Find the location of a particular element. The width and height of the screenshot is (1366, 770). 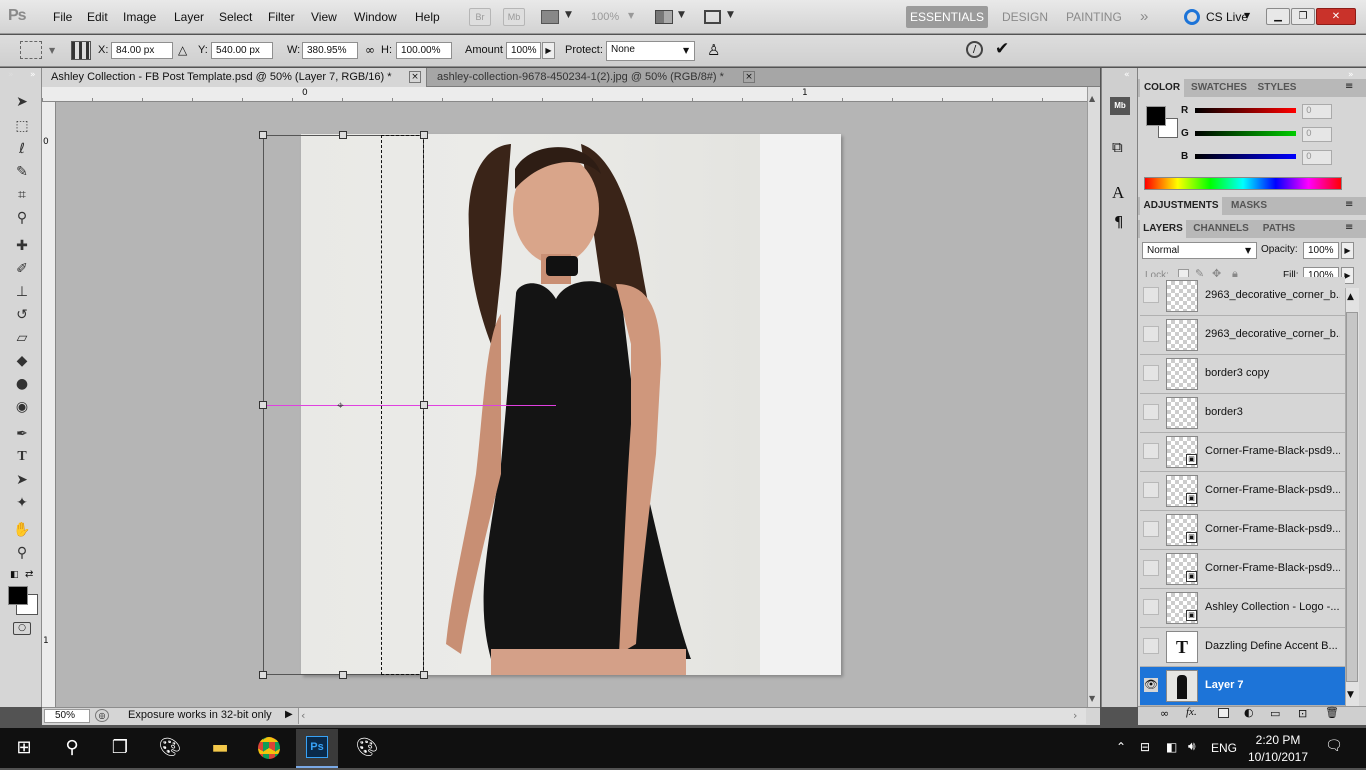

layer-style-icon: fx. is located at coordinates (1191, 712).